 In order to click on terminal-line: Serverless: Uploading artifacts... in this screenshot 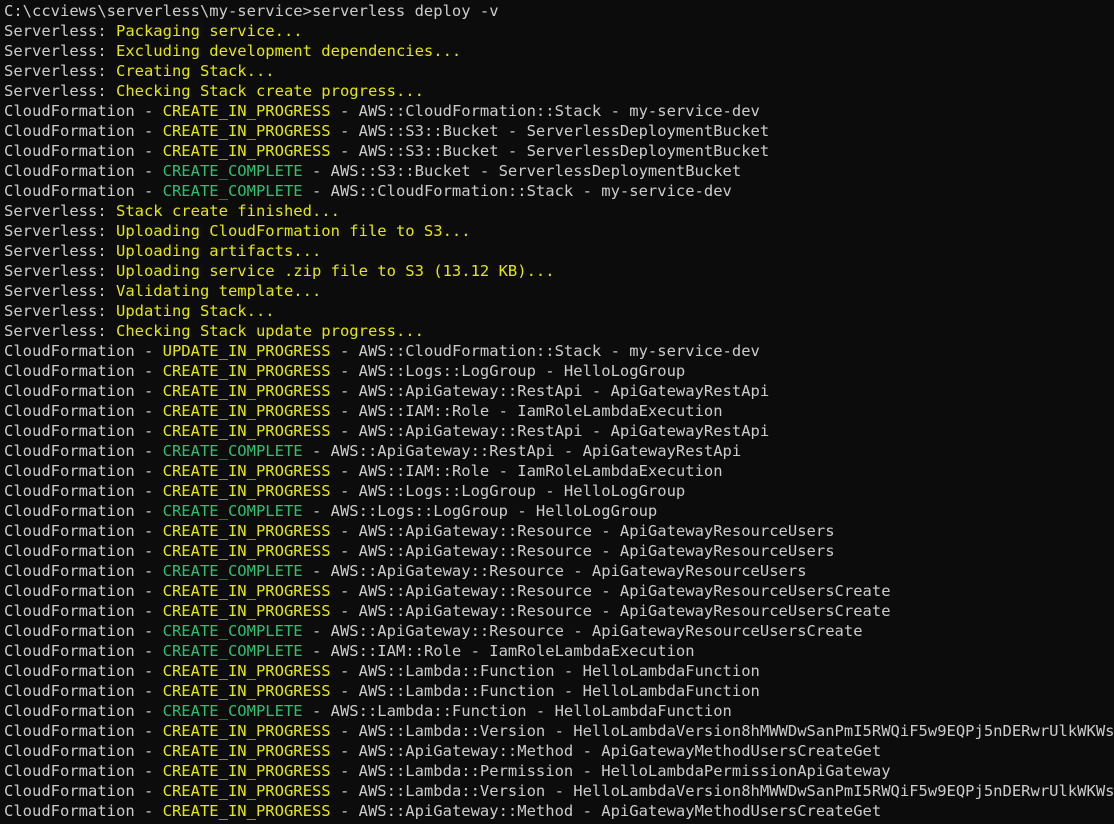, I will do `click(559, 251)`.